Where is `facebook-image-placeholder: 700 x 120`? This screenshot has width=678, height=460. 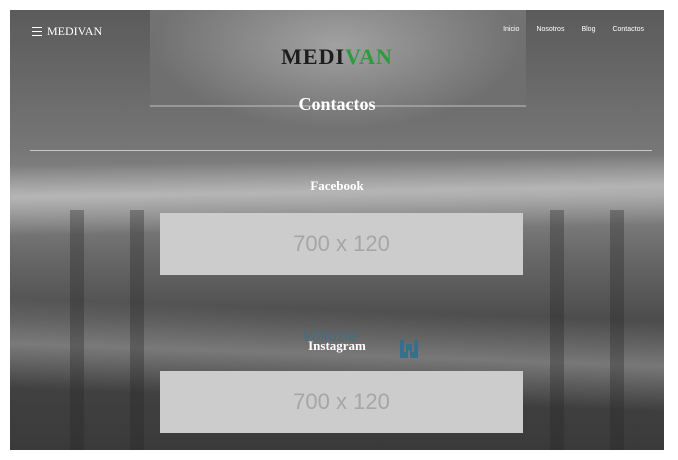
facebook-image-placeholder: 700 x 120 is located at coordinates (341, 244).